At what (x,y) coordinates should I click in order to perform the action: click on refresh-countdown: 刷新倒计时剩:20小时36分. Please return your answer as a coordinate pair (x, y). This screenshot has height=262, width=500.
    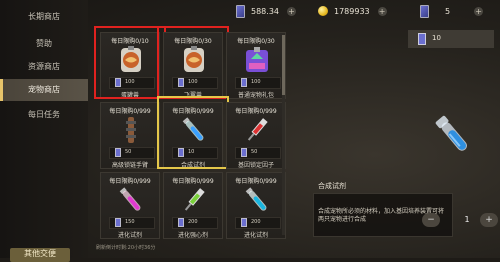
    Looking at the image, I should click on (126, 248).